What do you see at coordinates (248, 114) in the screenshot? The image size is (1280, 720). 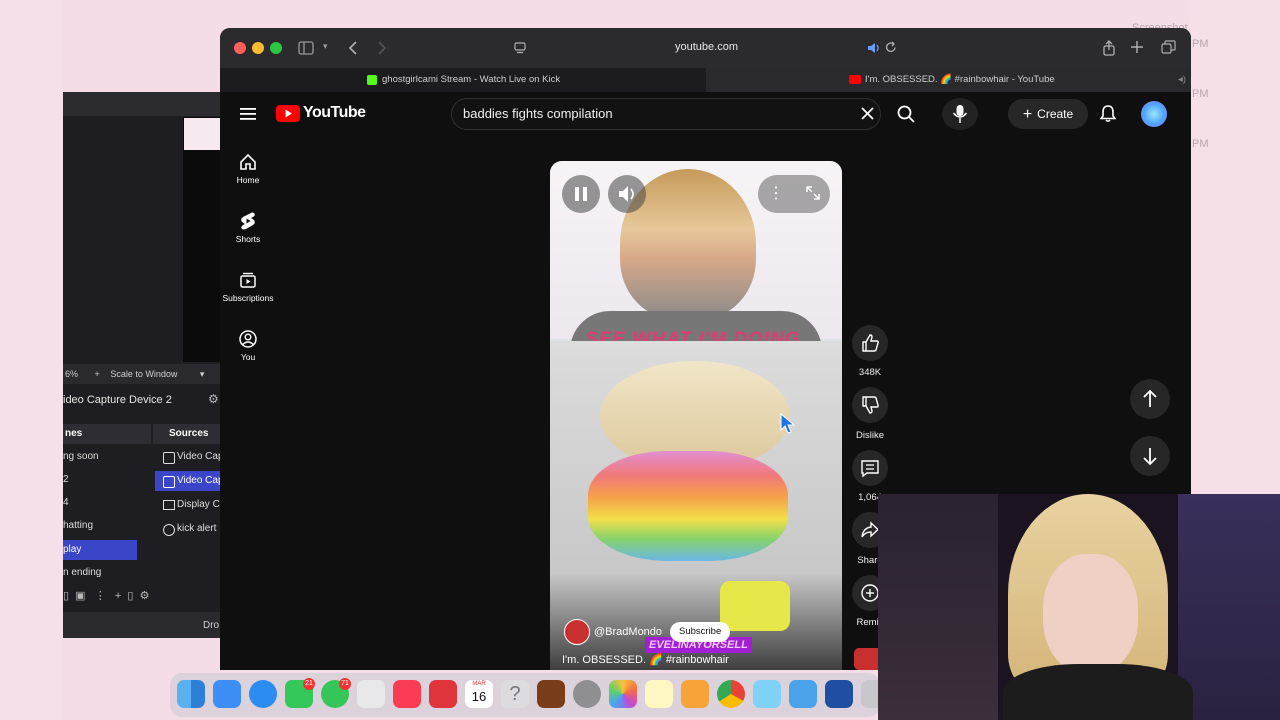 I see `menu-icon` at bounding box center [248, 114].